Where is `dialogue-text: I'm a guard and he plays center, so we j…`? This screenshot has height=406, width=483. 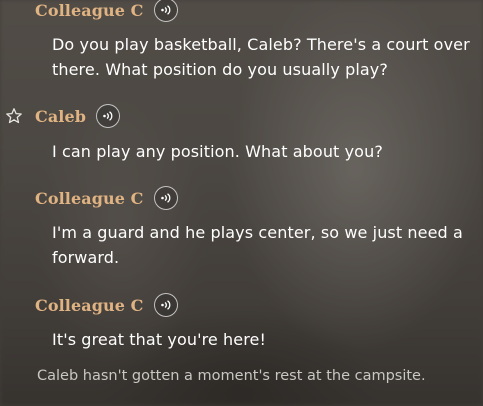 dialogue-text: I'm a guard and he plays center, so we j… is located at coordinates (257, 245).